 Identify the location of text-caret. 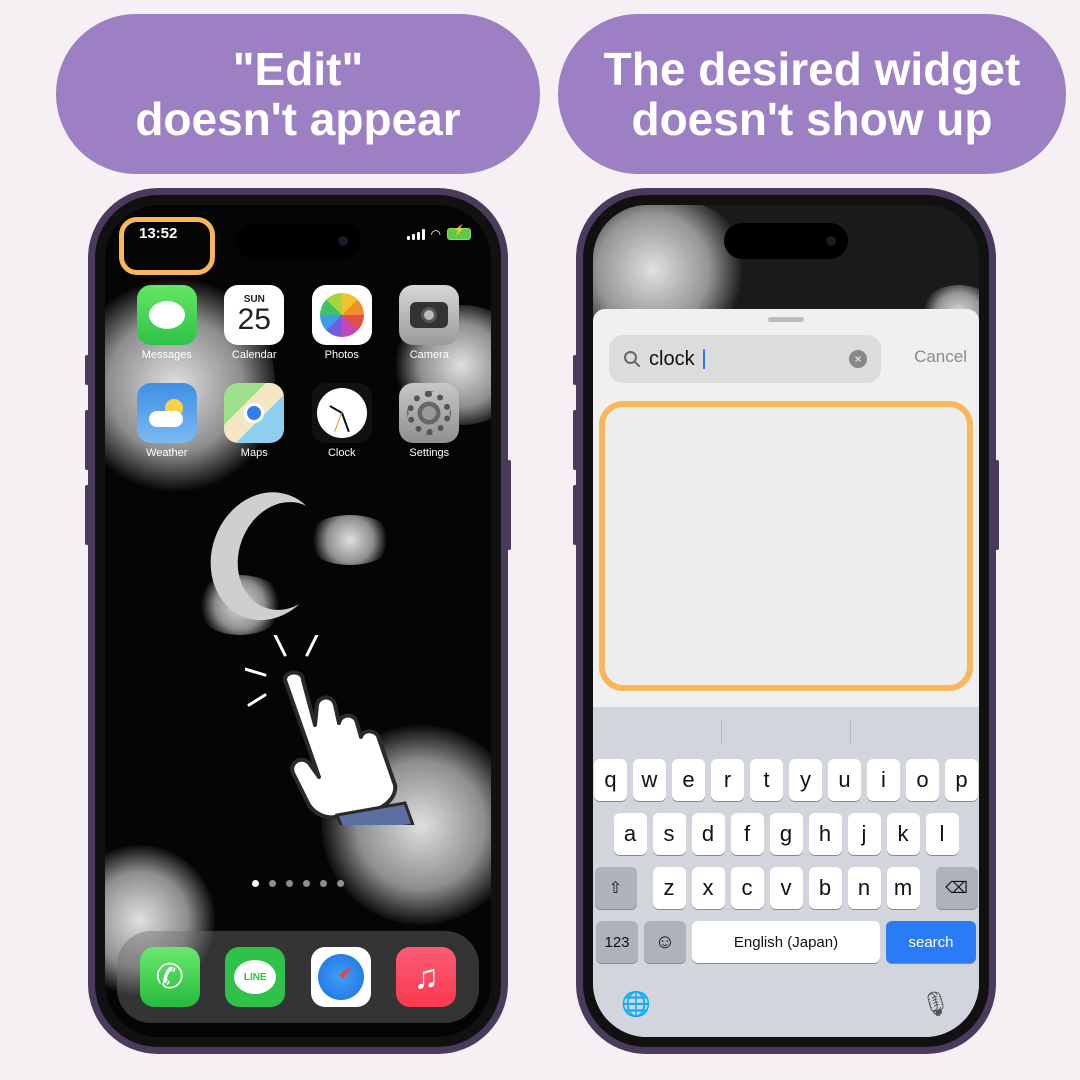
(703, 359).